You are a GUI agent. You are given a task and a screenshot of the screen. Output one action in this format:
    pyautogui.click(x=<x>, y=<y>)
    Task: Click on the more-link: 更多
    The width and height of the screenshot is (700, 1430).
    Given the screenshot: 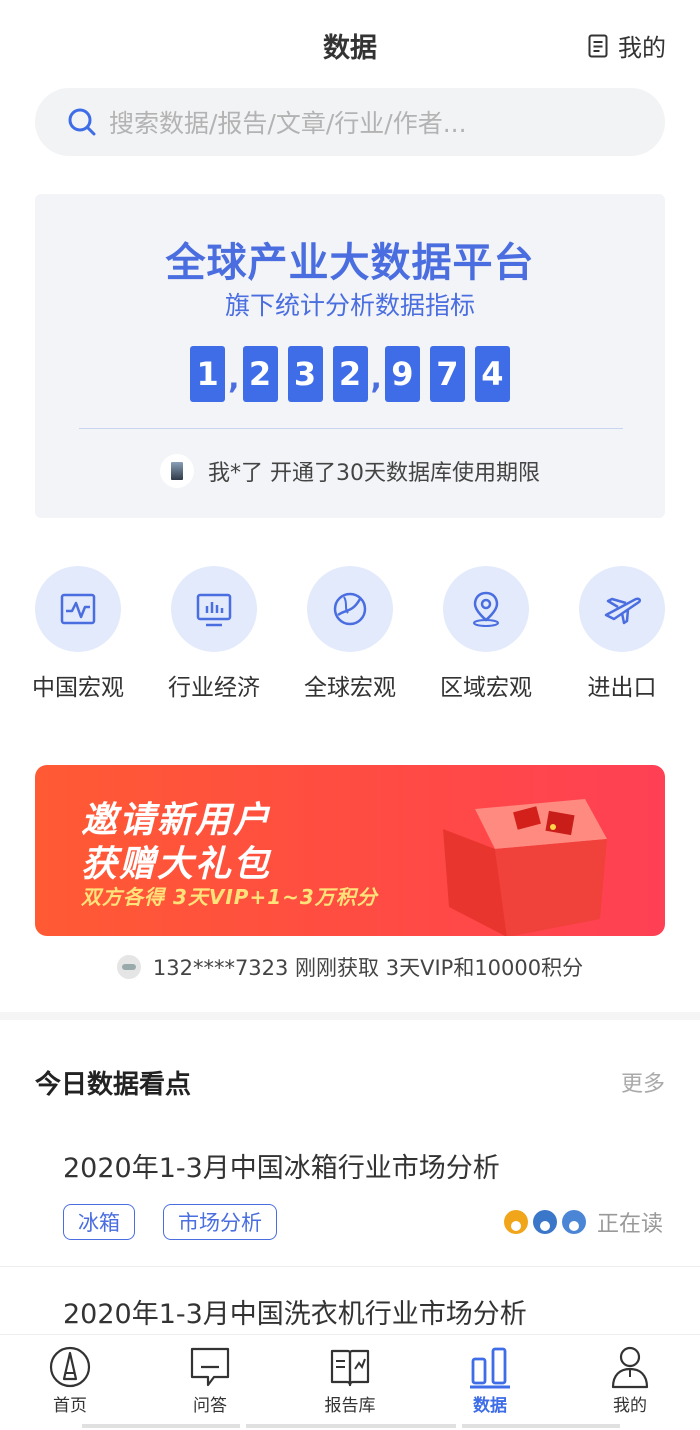 What is the action you would take?
    pyautogui.click(x=643, y=1082)
    